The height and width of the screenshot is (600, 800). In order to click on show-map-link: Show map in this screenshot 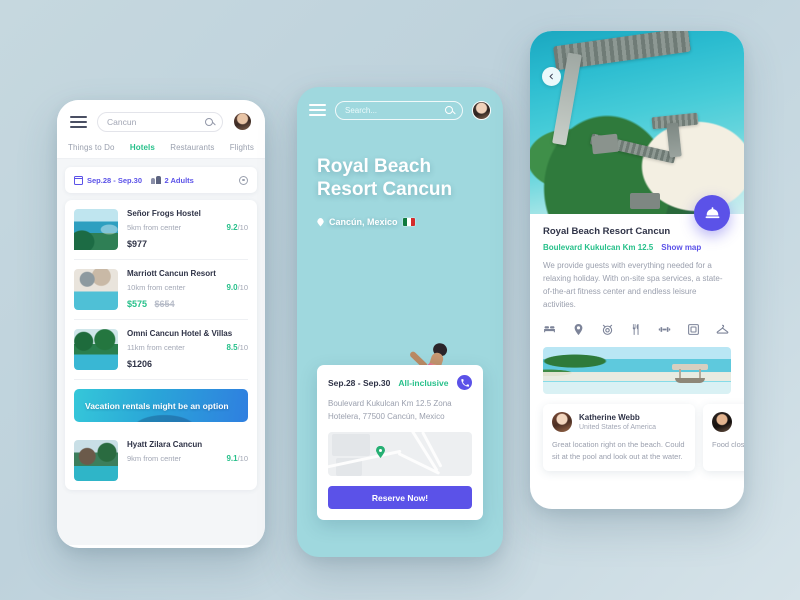, I will do `click(681, 247)`.